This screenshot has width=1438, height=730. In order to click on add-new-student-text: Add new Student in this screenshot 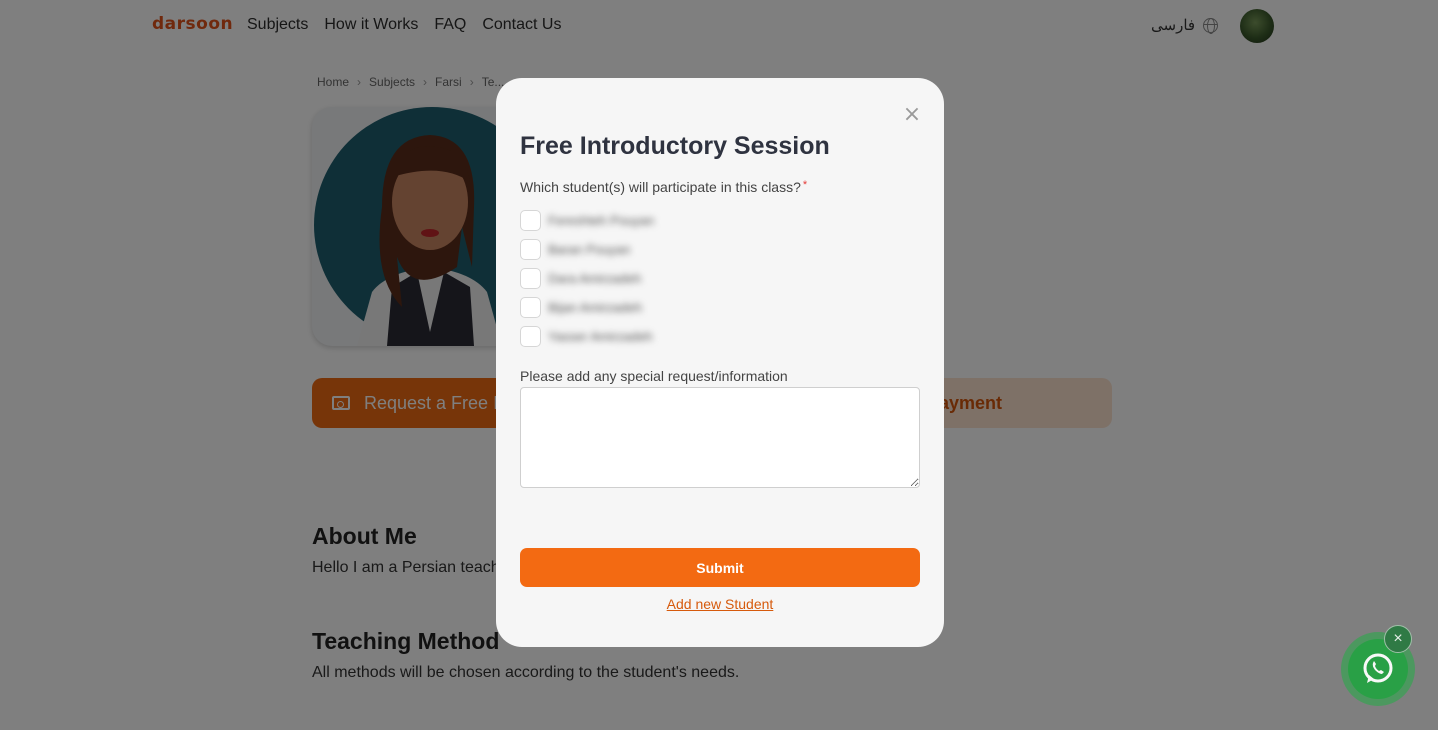, I will do `click(720, 604)`.